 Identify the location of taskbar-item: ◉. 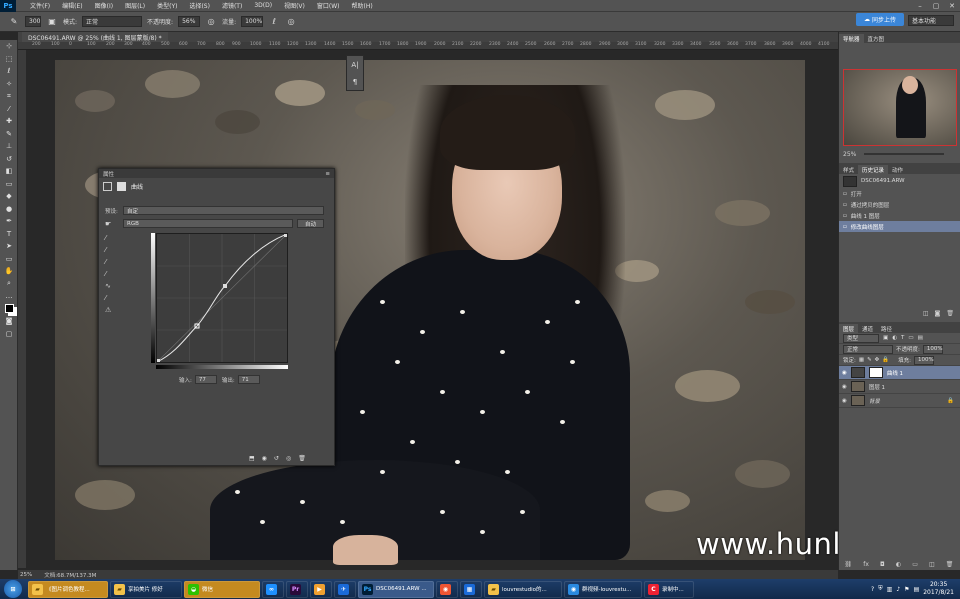
(447, 589).